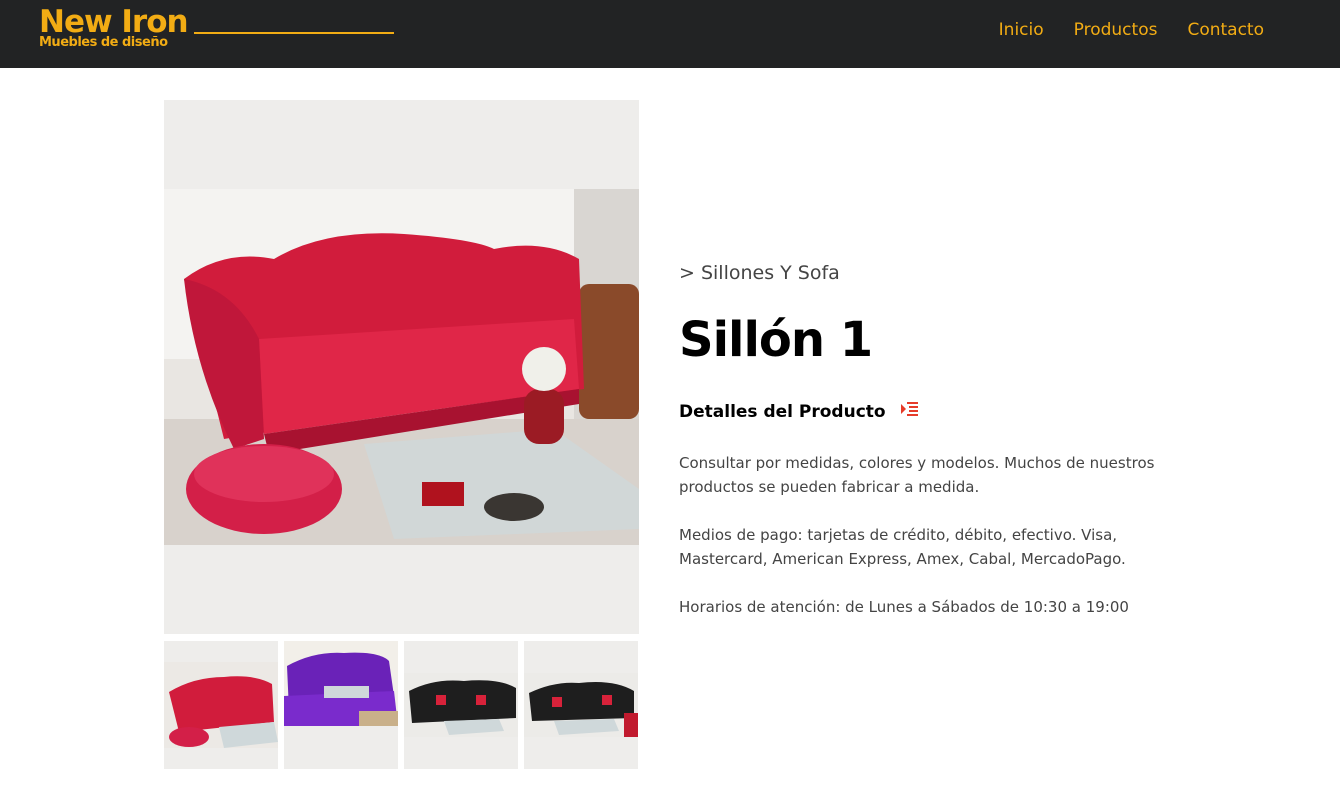  What do you see at coordinates (776, 340) in the screenshot?
I see `product-title: Sillón 1` at bounding box center [776, 340].